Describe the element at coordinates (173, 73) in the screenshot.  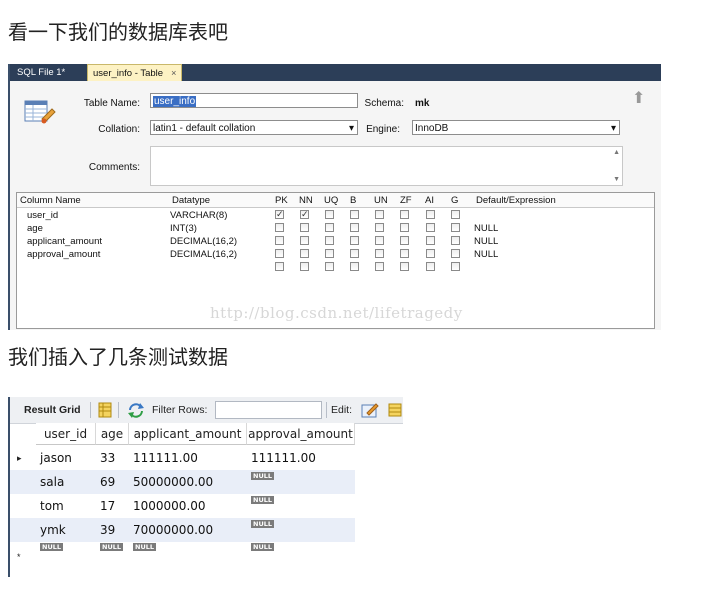
I see `close-icon: ×` at that location.